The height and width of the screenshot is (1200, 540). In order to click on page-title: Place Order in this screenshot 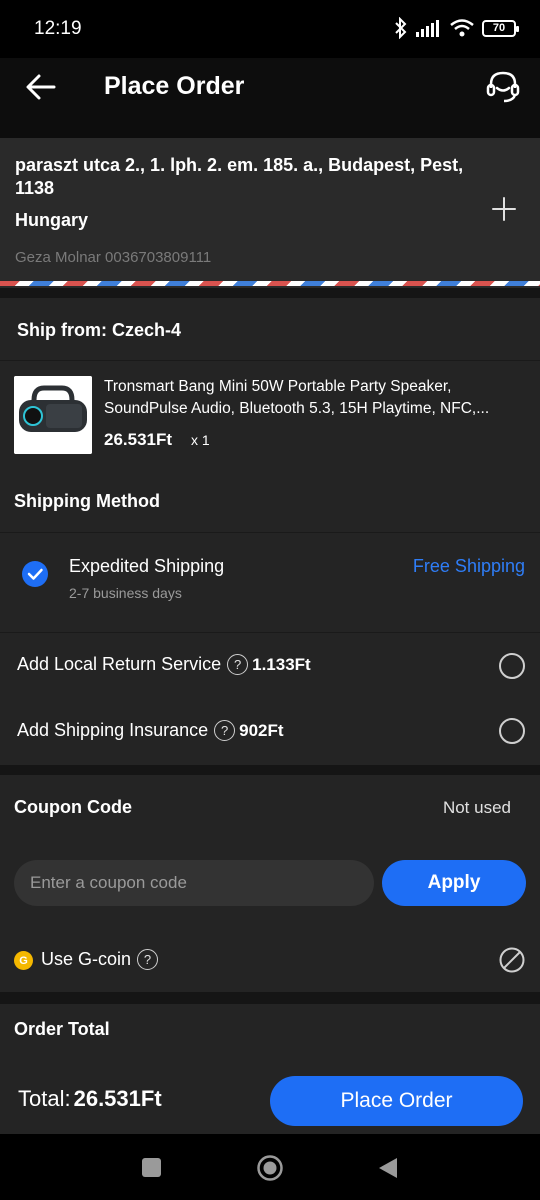, I will do `click(174, 86)`.